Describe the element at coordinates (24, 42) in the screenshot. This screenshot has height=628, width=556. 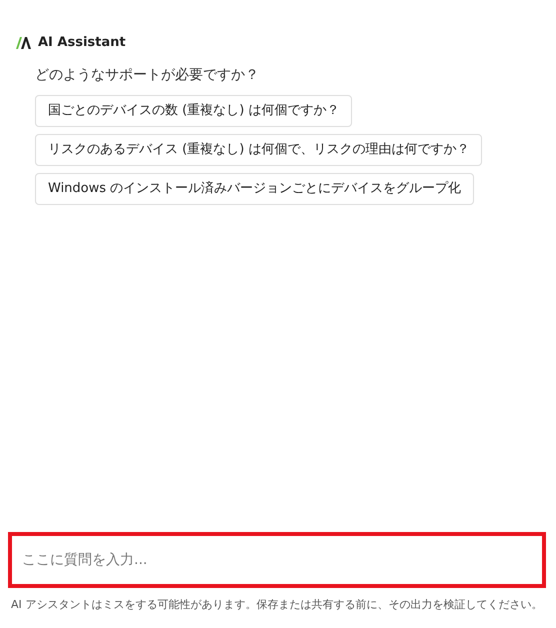
I see `logo-icon` at that location.